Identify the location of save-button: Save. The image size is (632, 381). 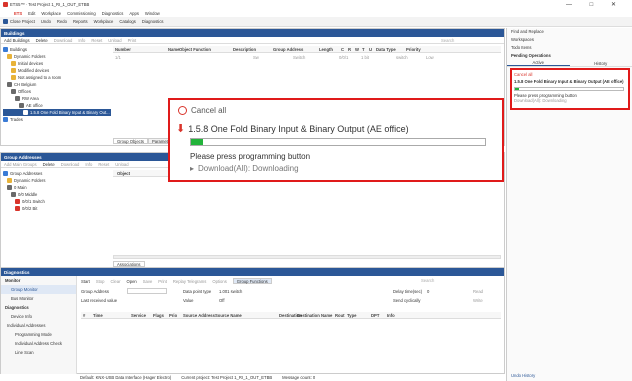
(148, 281).